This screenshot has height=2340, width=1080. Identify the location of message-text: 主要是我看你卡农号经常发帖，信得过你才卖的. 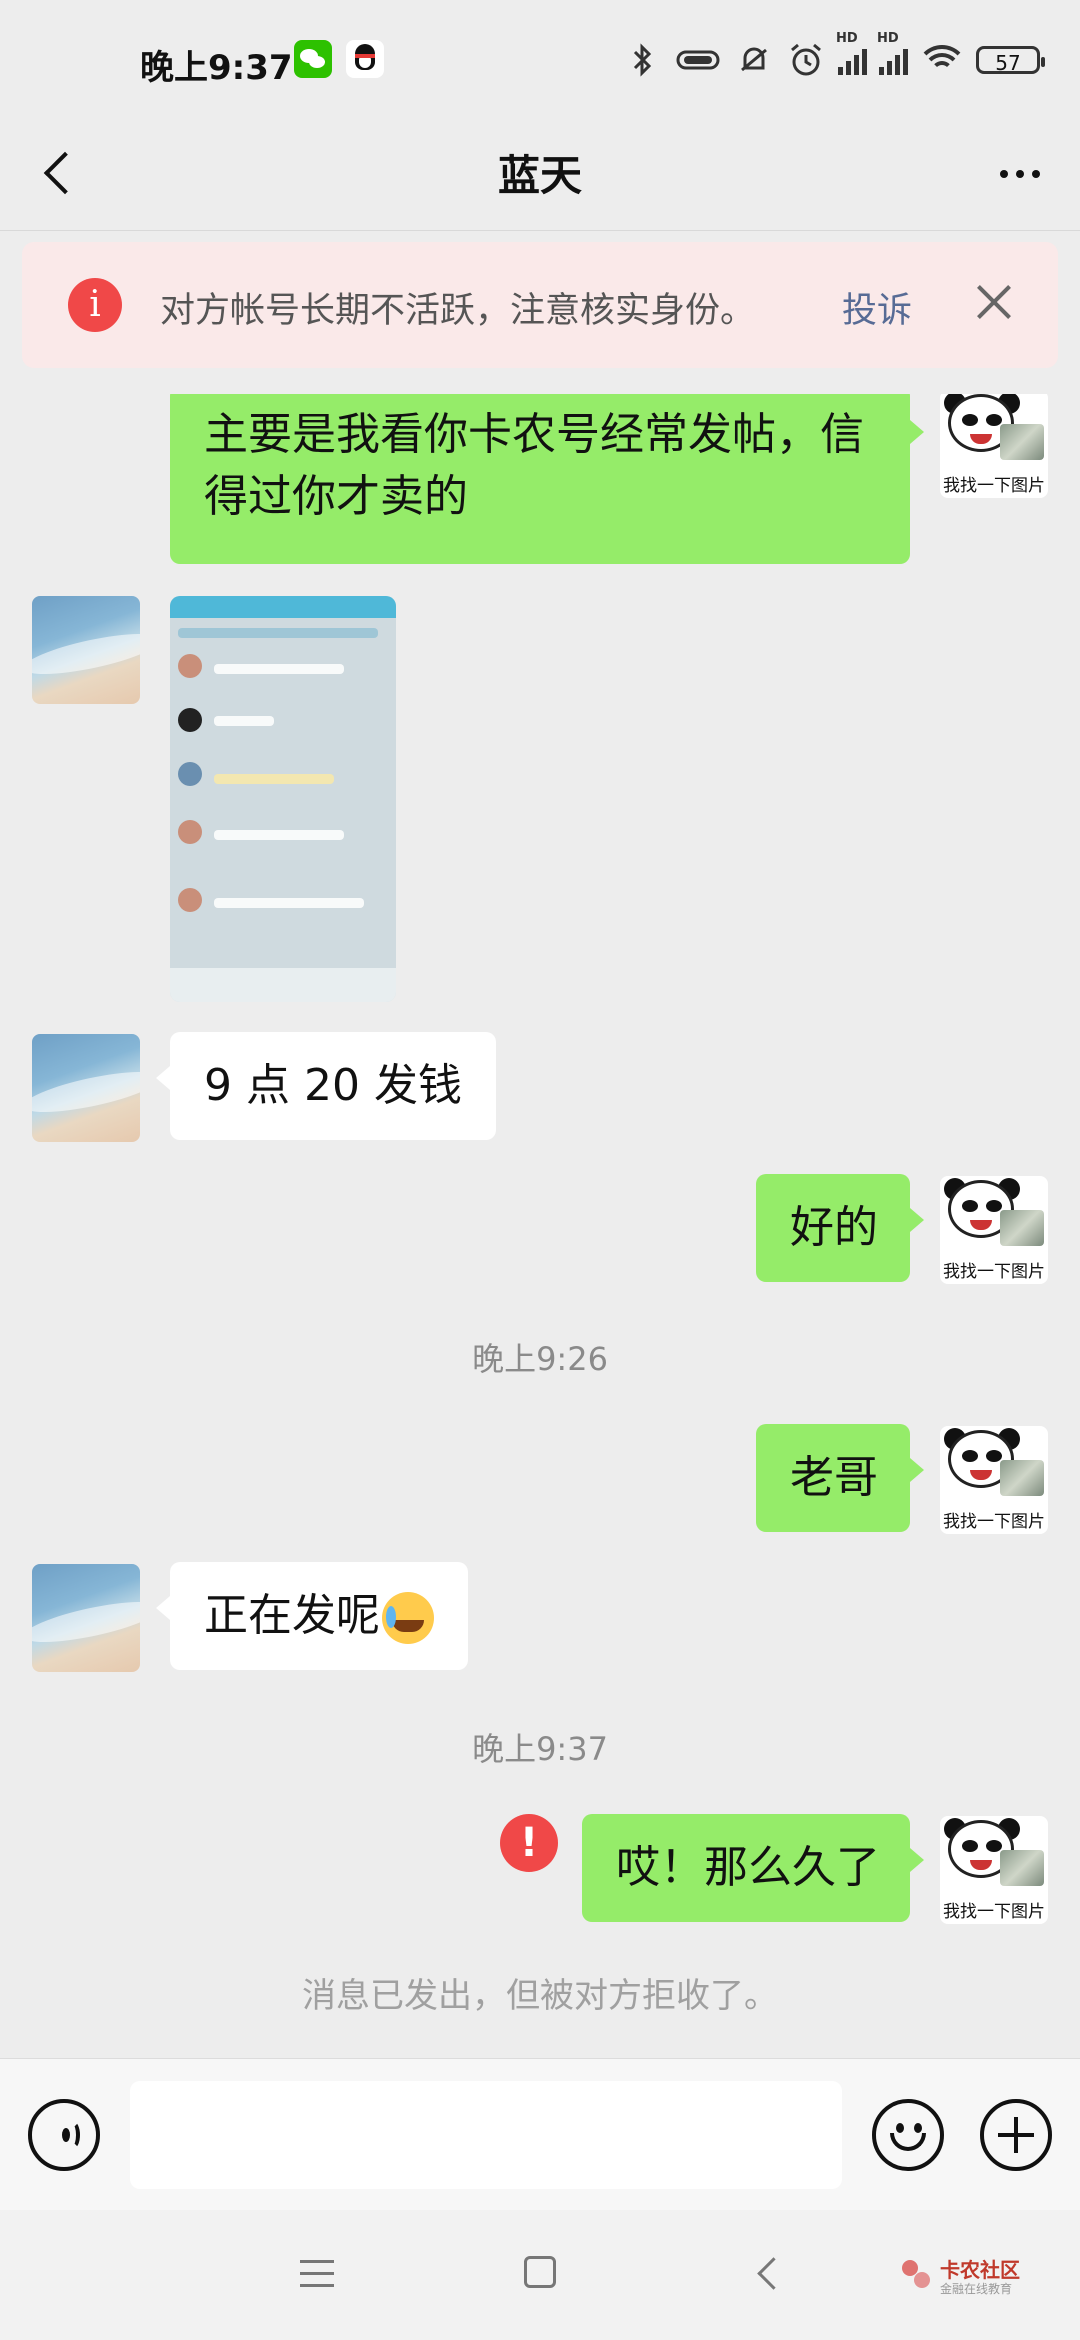
(534, 465).